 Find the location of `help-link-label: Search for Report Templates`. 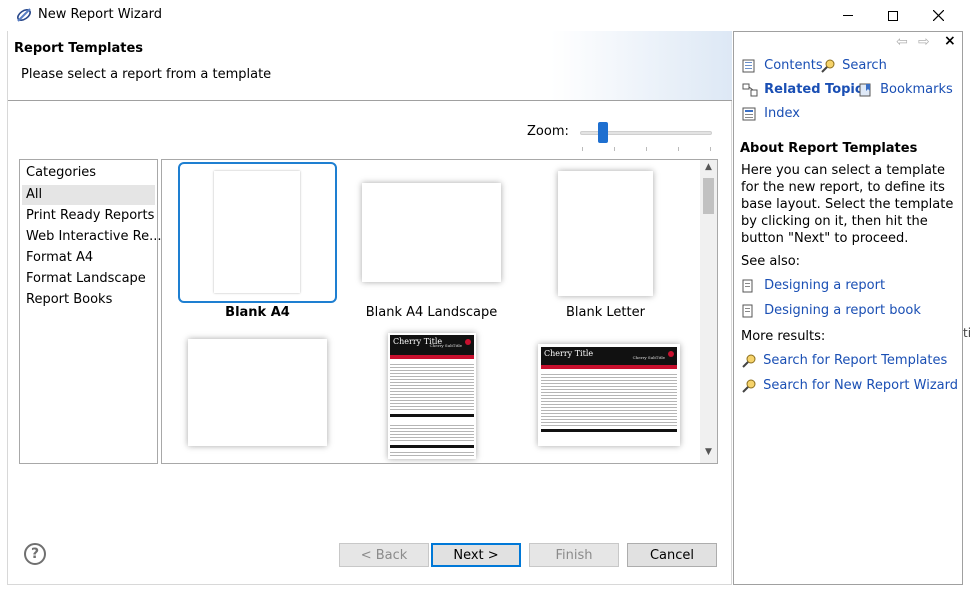

help-link-label: Search for Report Templates is located at coordinates (855, 360).